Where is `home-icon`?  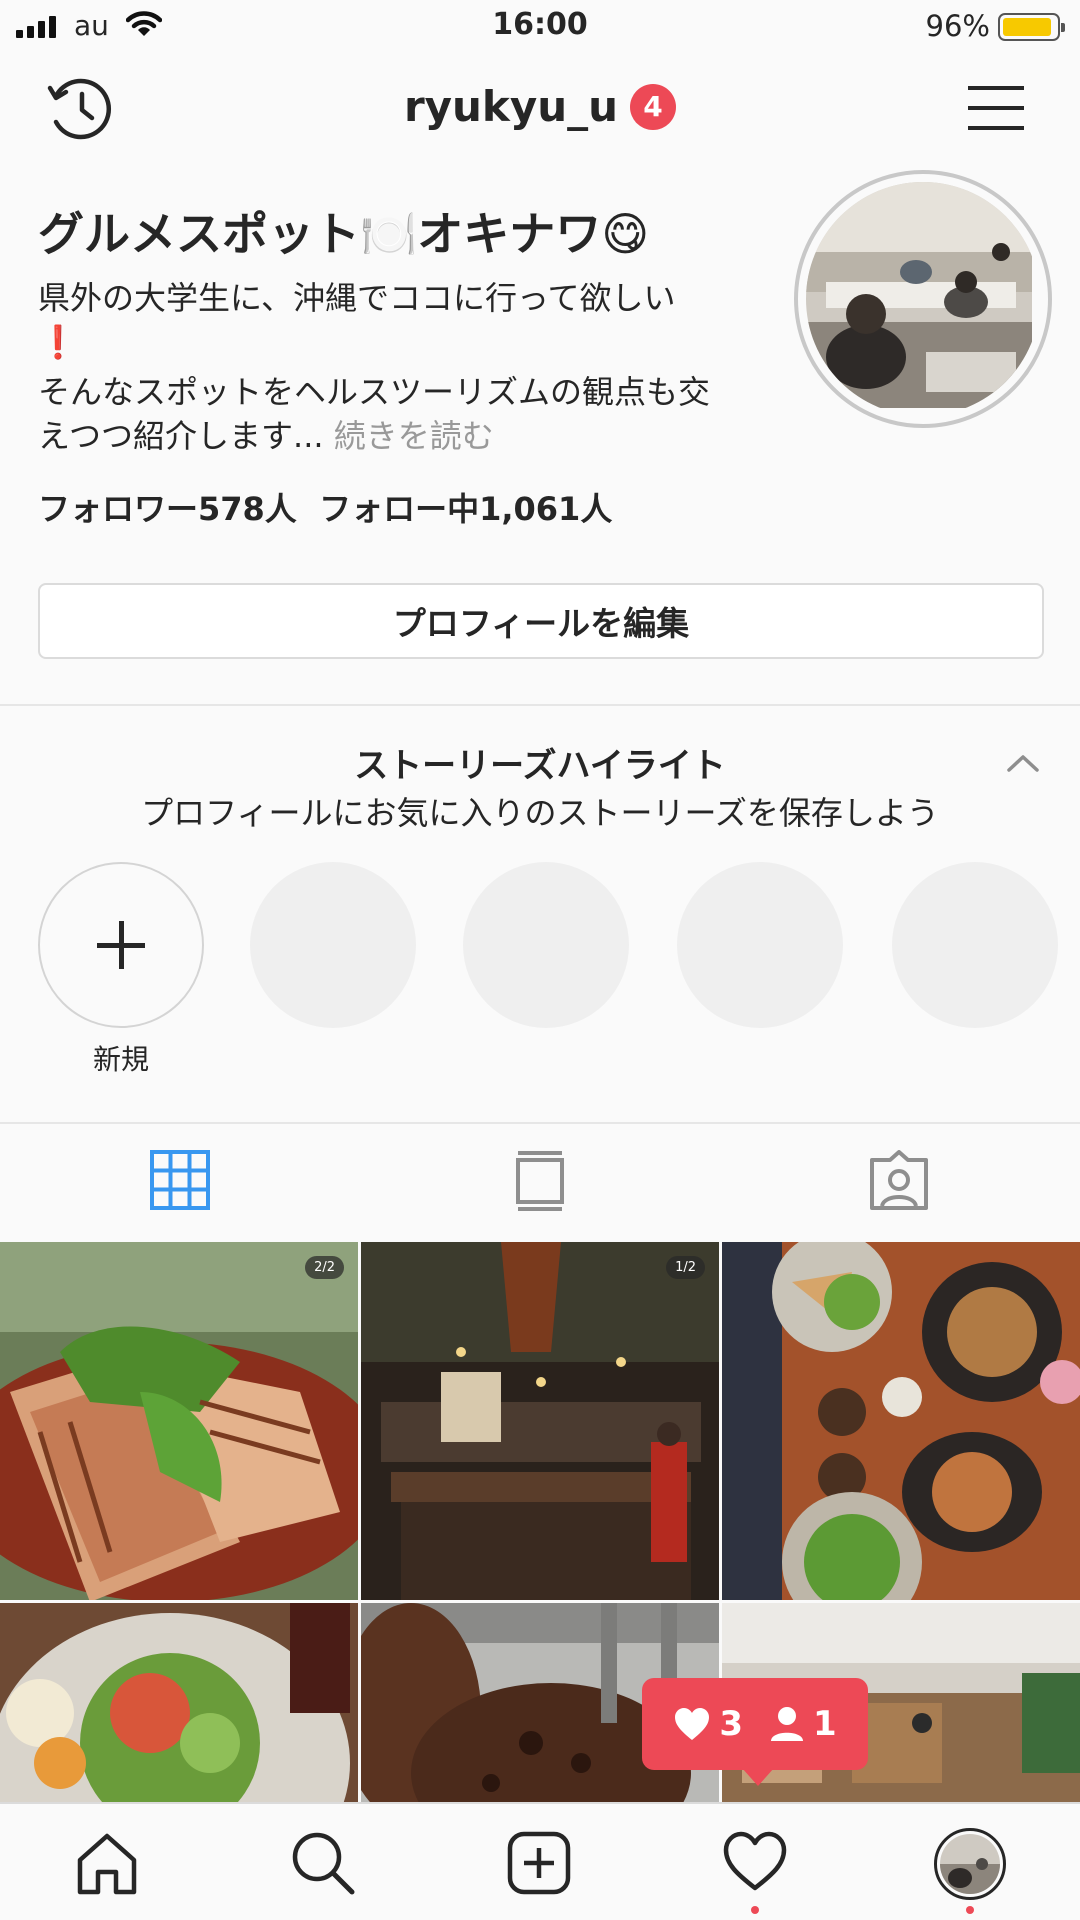
home-icon is located at coordinates (107, 1863).